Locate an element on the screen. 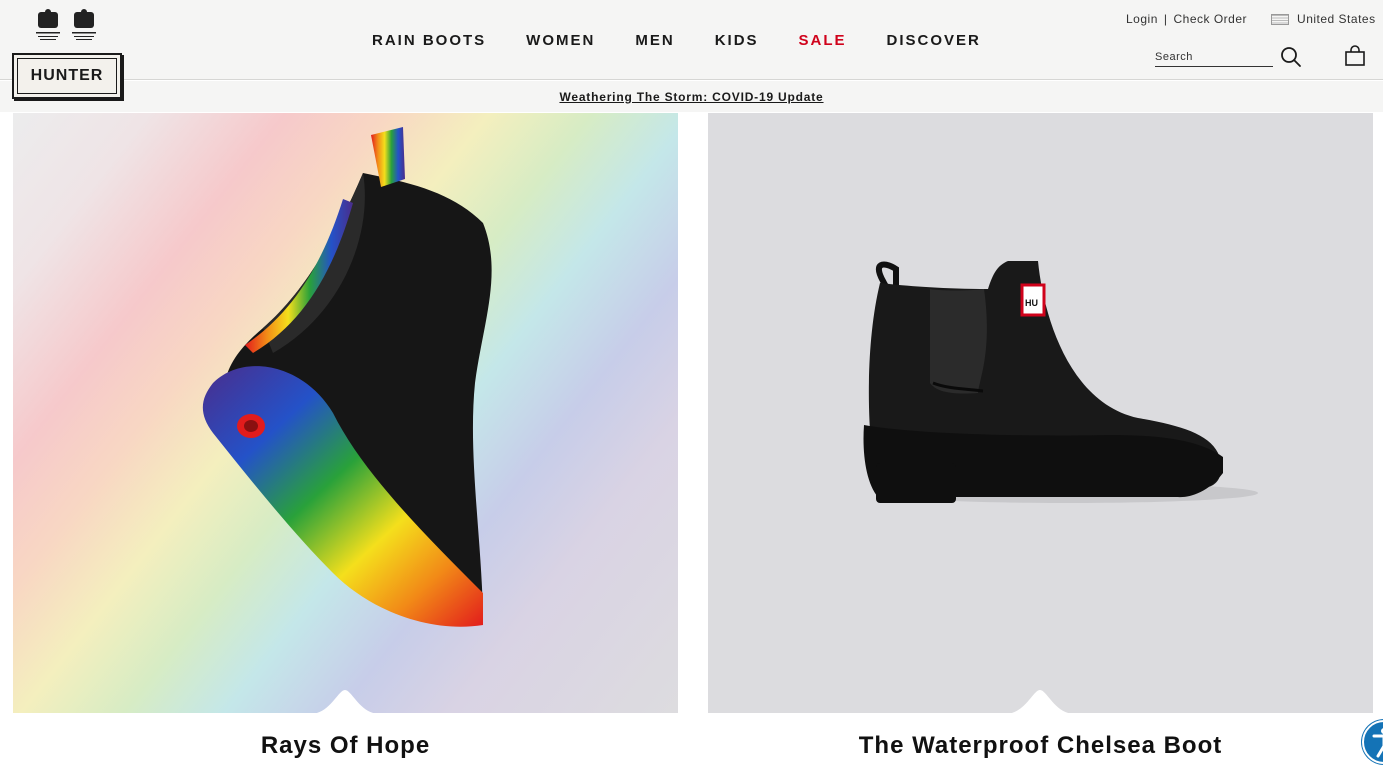 Image resolution: width=1383 pixels, height=767 pixels. nav-sale: SALE is located at coordinates (823, 40).